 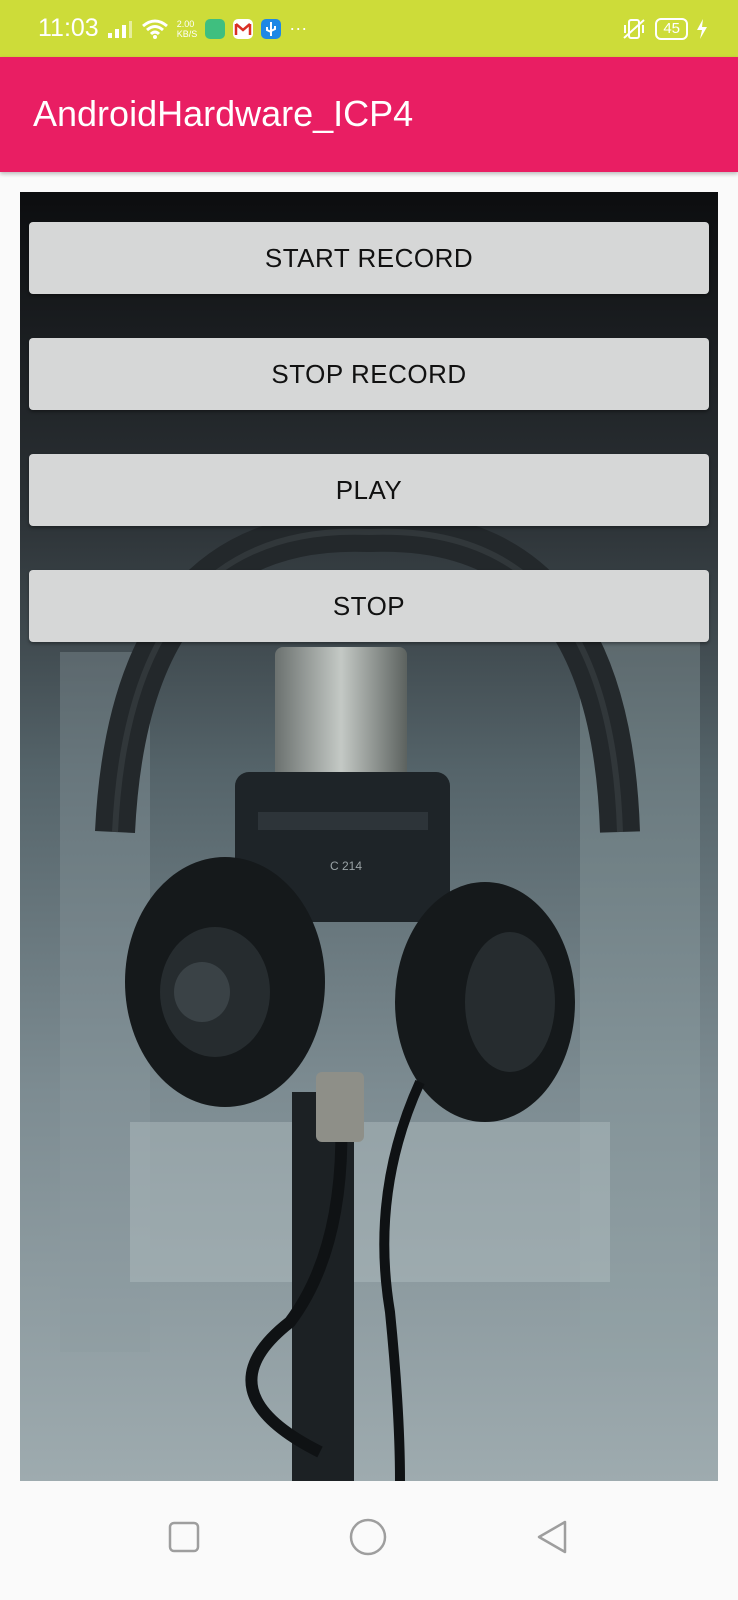 I want to click on network-speed: 2.00 KB/S, so click(x=187, y=29).